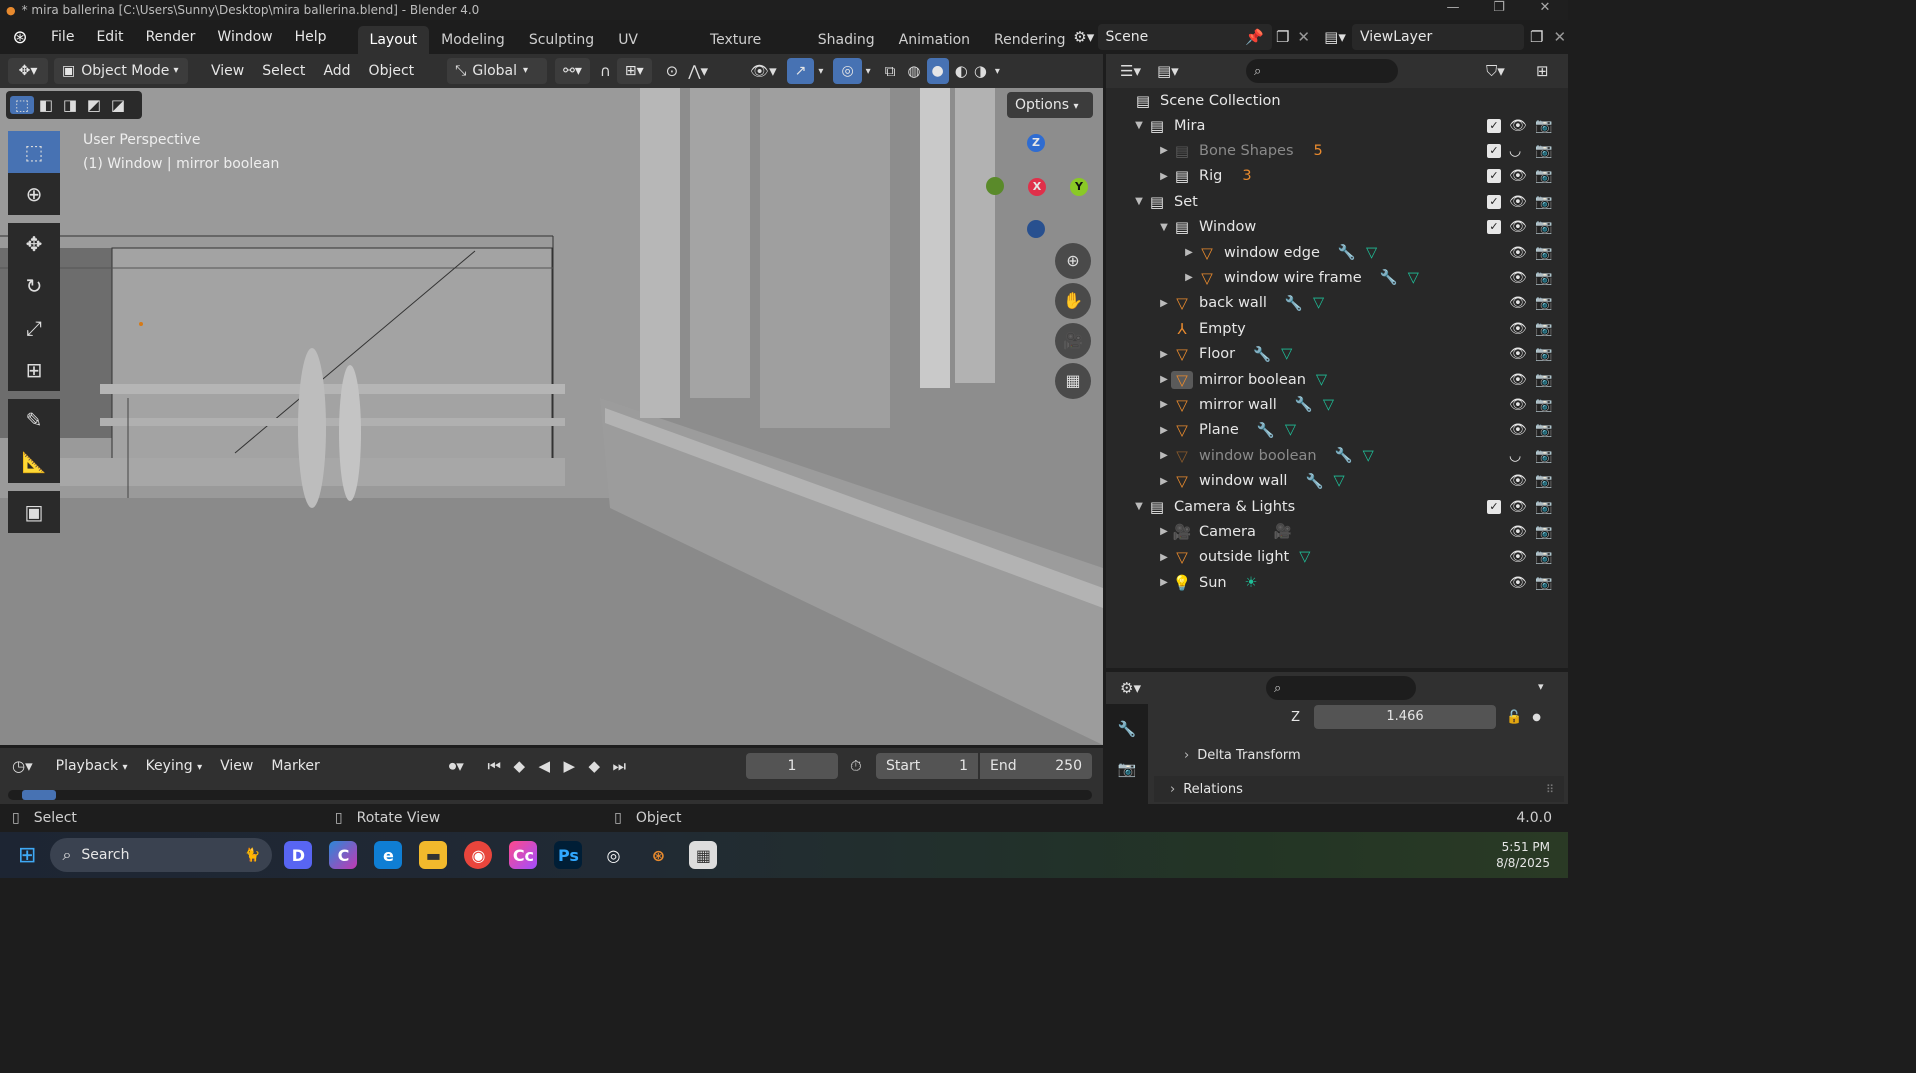 Image resolution: width=1916 pixels, height=1073 pixels. What do you see at coordinates (523, 855) in the screenshot?
I see `creative-cloud-icon: Cc` at bounding box center [523, 855].